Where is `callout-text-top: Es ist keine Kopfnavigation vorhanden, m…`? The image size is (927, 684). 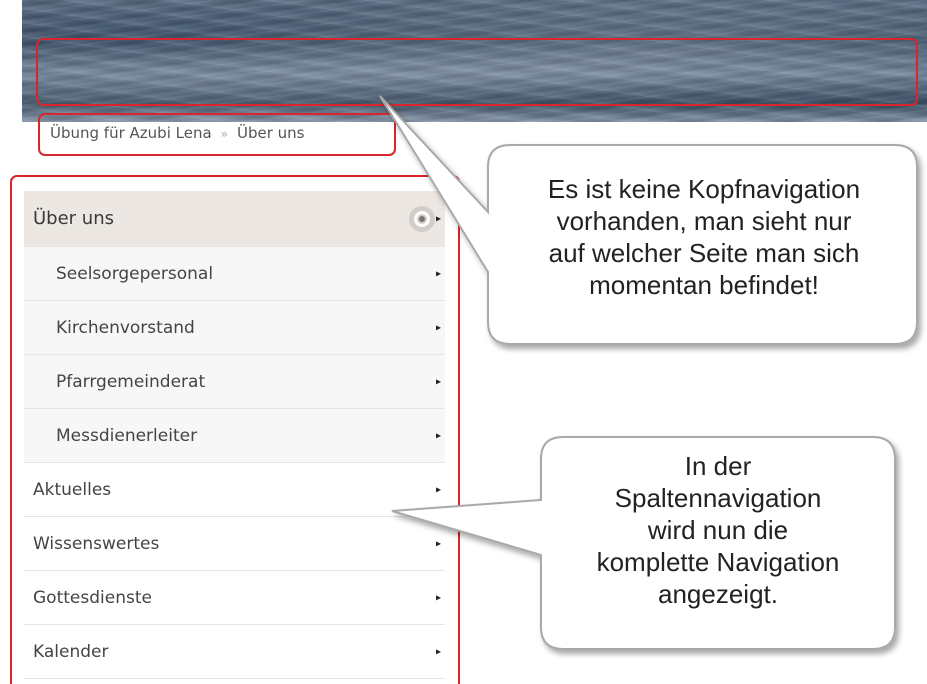 callout-text-top: Es ist keine Kopfnavigation vorhanden, m… is located at coordinates (704, 237).